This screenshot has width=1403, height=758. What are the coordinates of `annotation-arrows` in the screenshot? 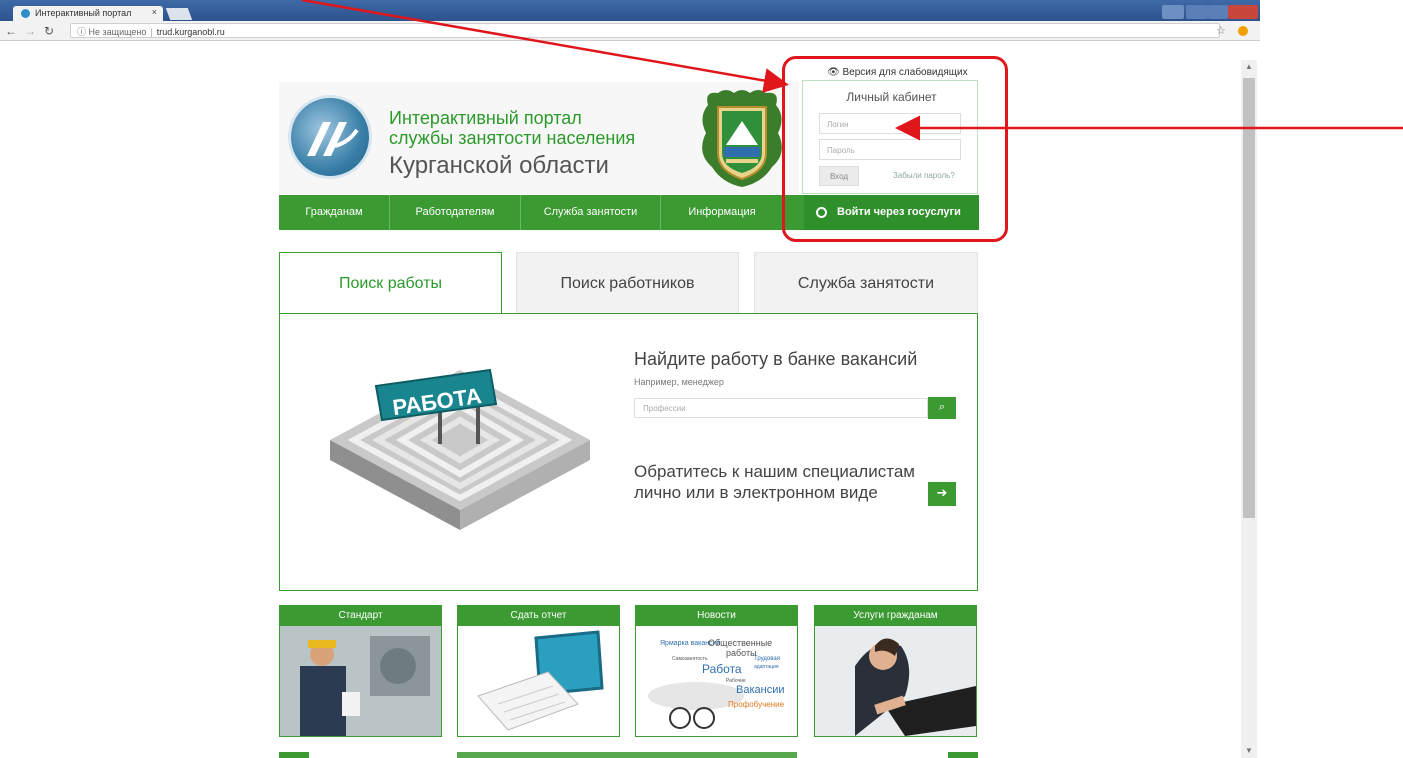 It's located at (852, 70).